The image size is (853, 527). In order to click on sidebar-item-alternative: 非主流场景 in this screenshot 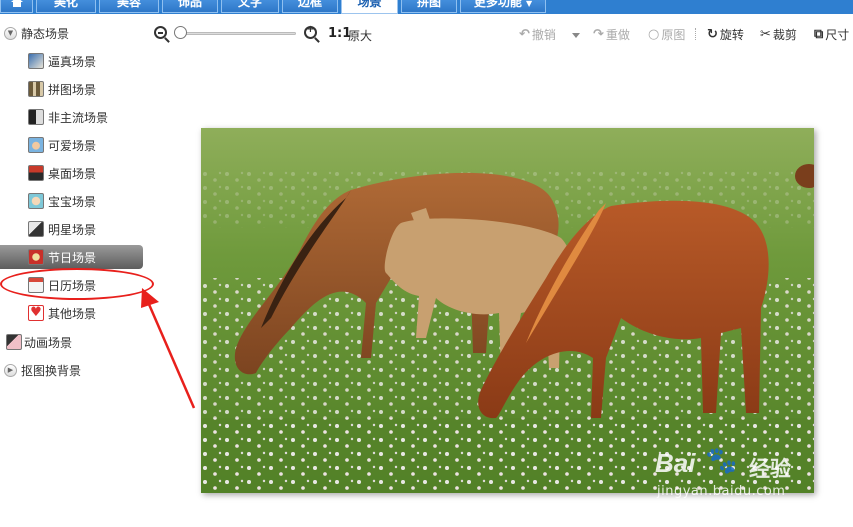, I will do `click(71, 117)`.